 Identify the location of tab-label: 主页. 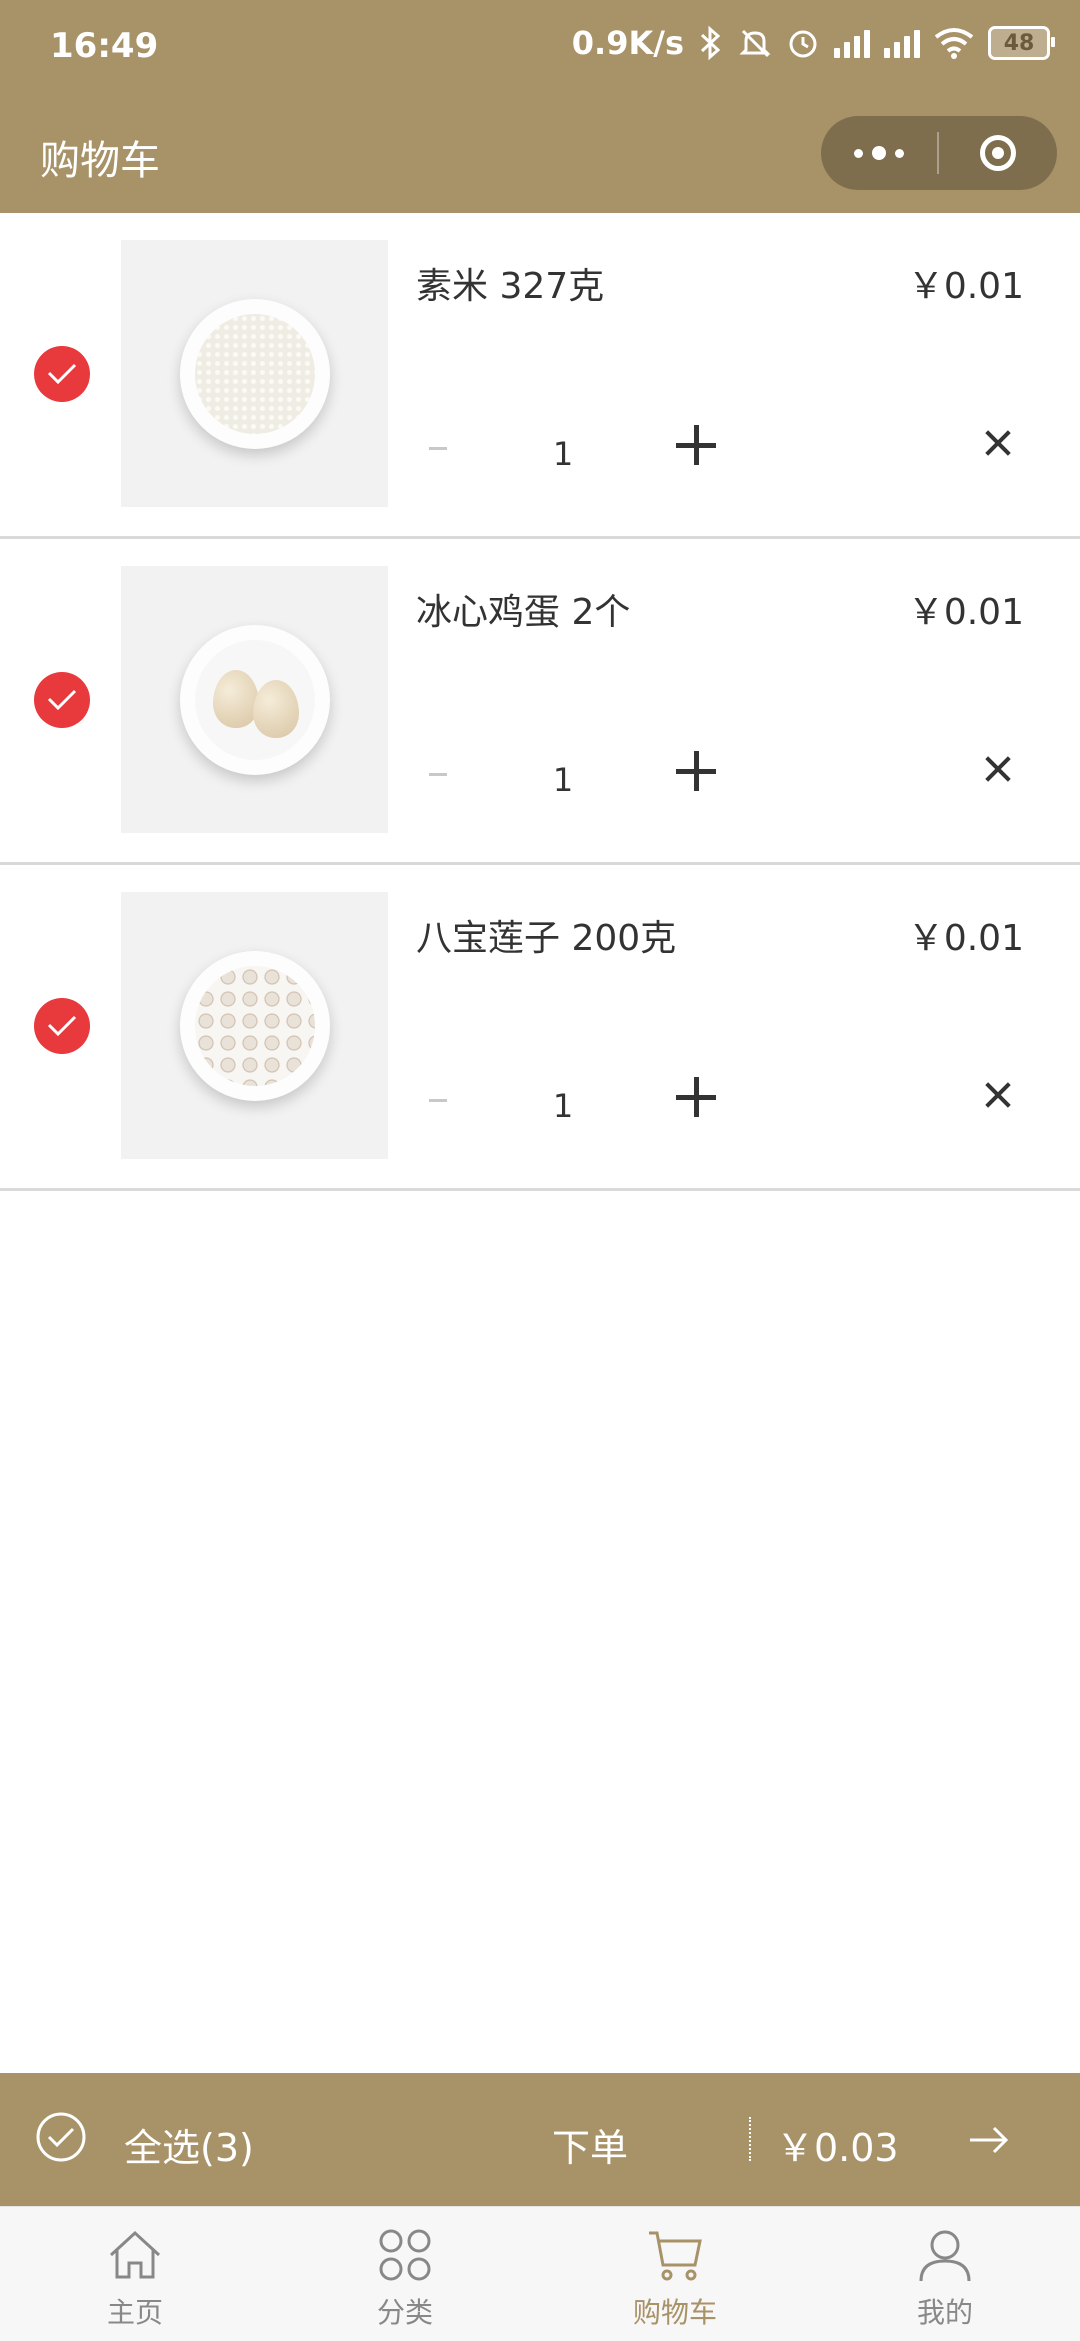
(134, 2312).